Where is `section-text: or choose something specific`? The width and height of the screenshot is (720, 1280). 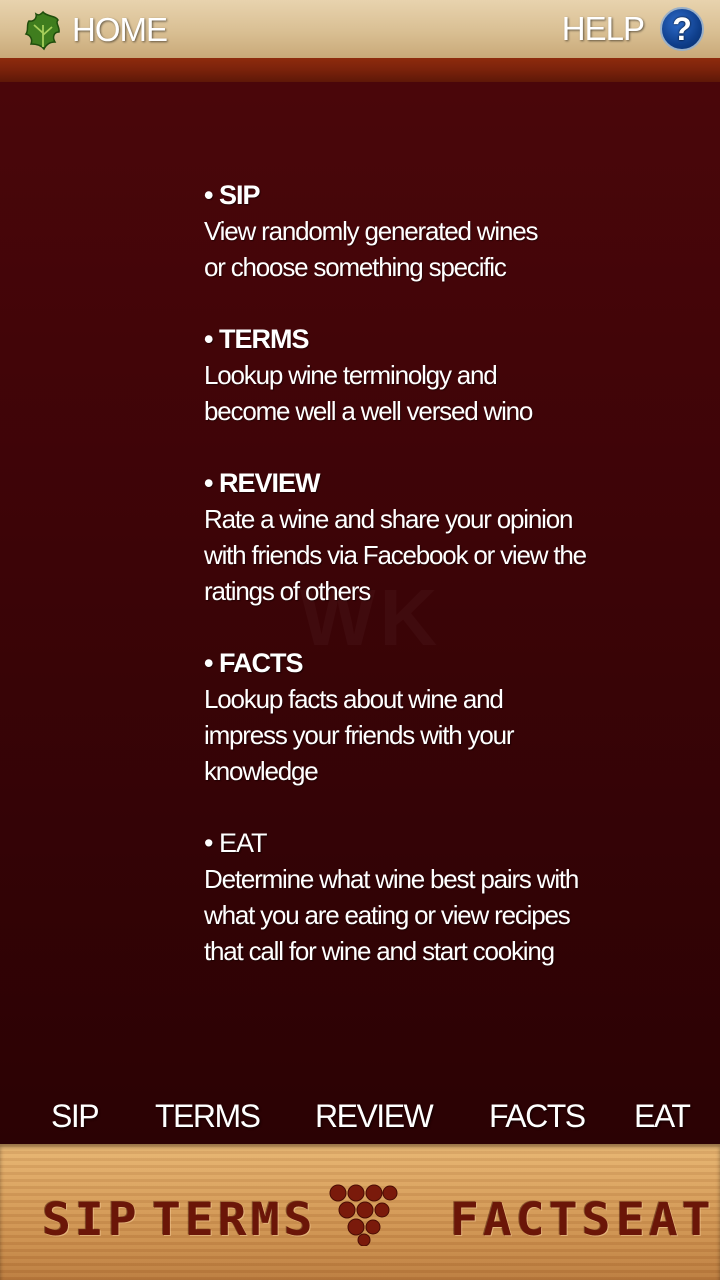
section-text: or choose something specific is located at coordinates (355, 267).